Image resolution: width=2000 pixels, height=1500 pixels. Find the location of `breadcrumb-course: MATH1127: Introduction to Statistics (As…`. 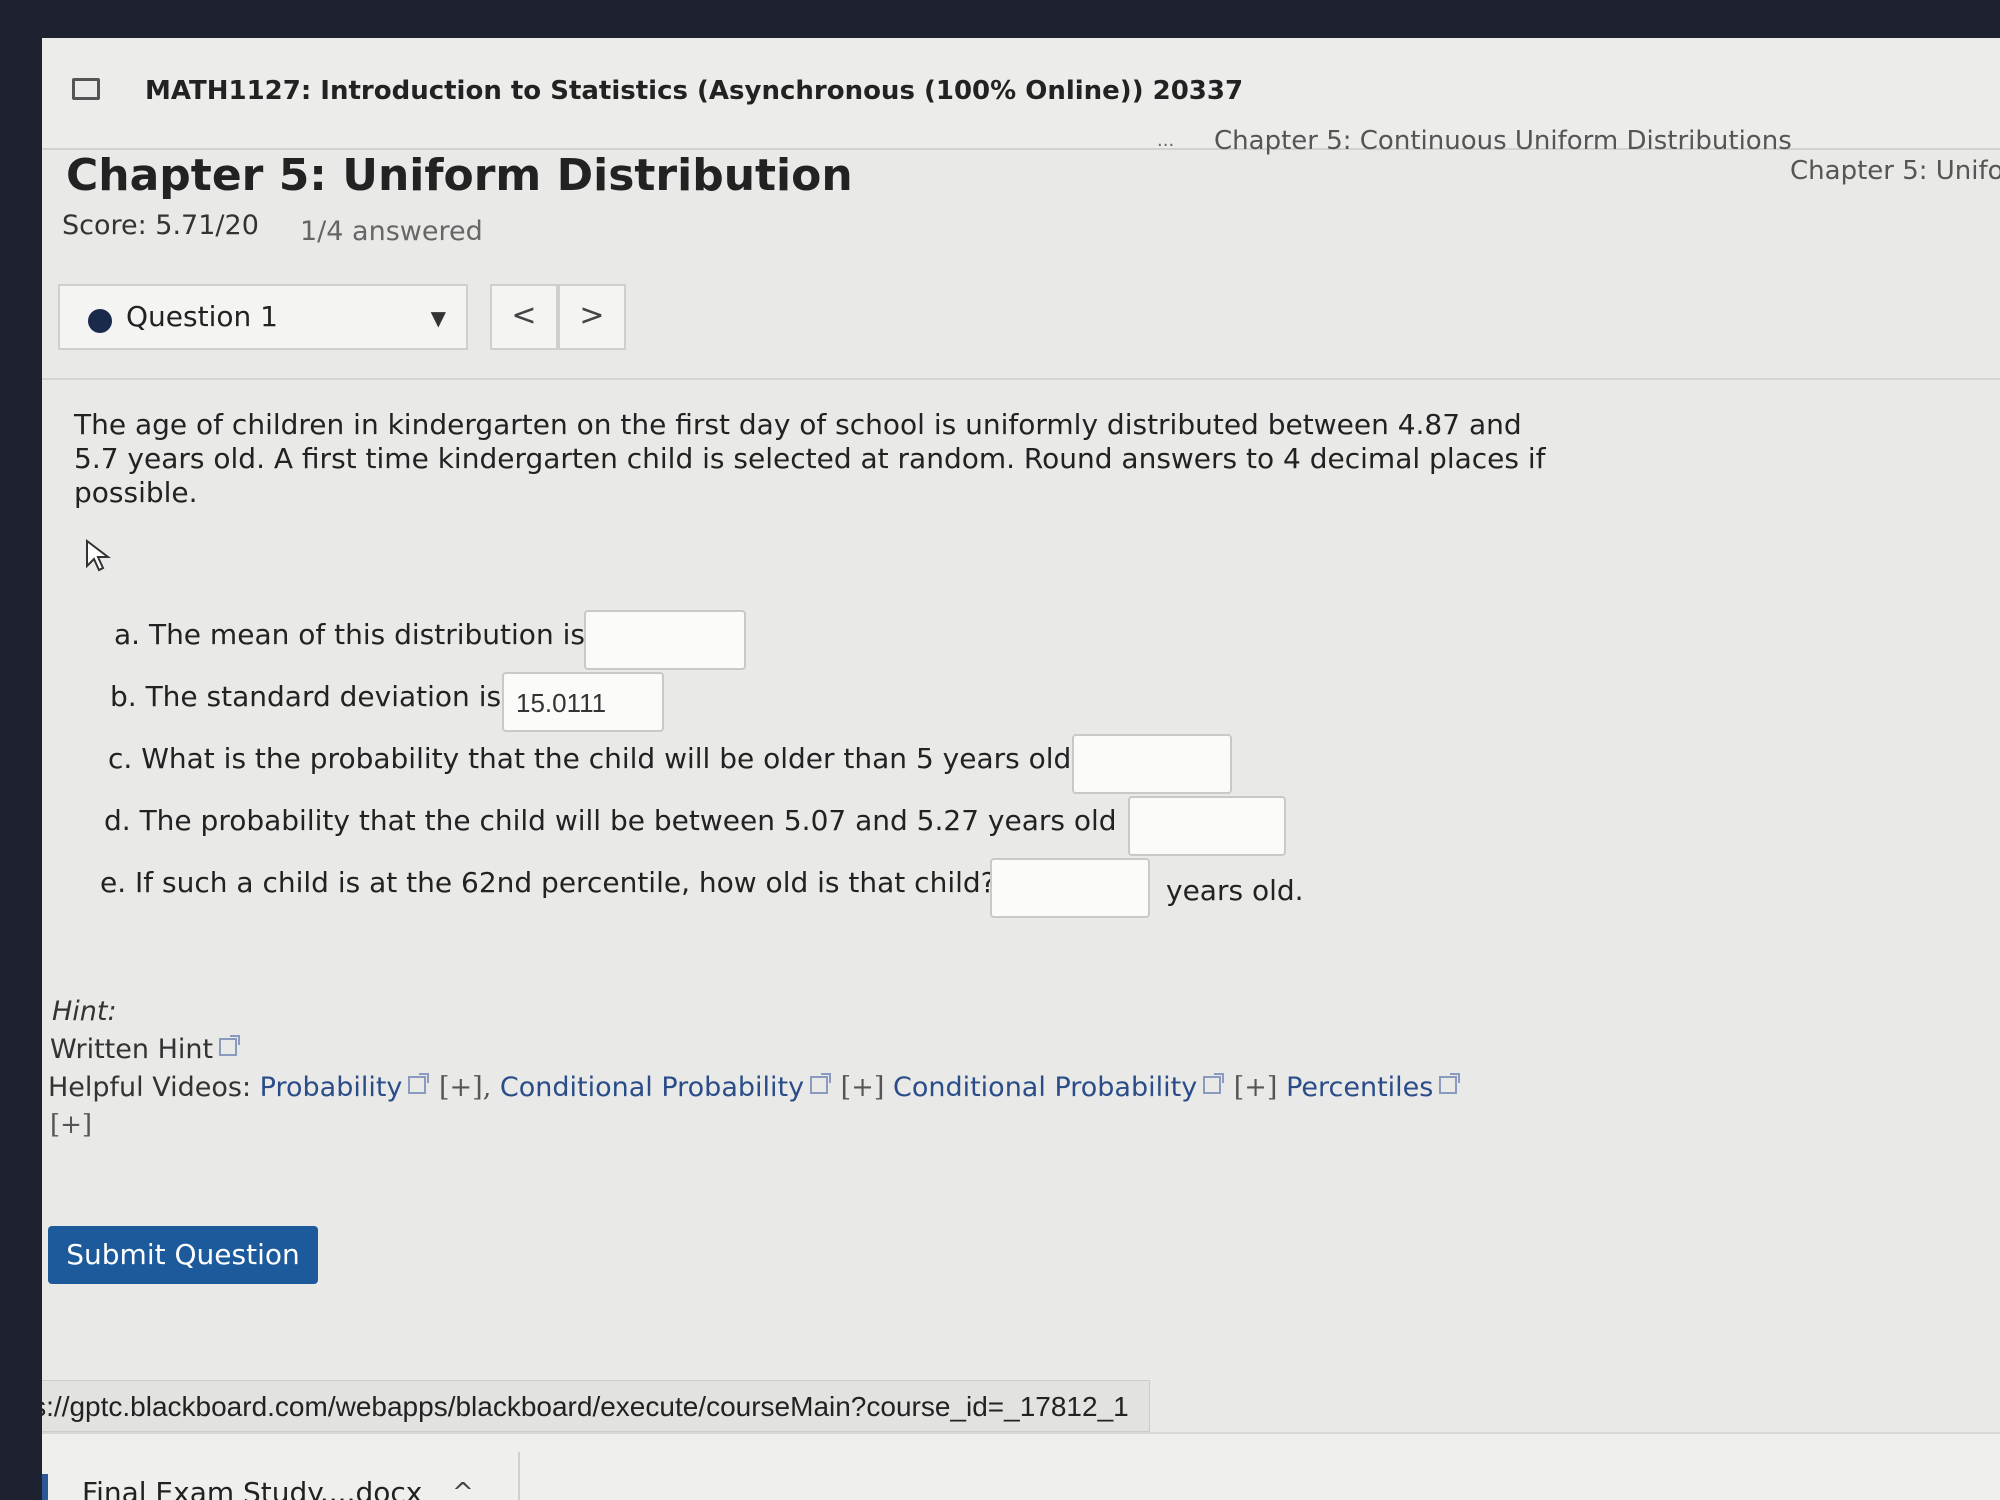

breadcrumb-course: MATH1127: Introduction to Statistics (As… is located at coordinates (694, 91).